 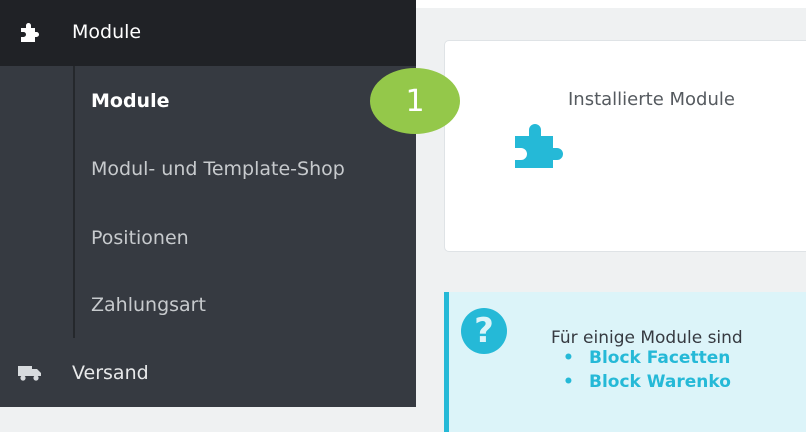 What do you see at coordinates (30, 373) in the screenshot?
I see `truck-icon` at bounding box center [30, 373].